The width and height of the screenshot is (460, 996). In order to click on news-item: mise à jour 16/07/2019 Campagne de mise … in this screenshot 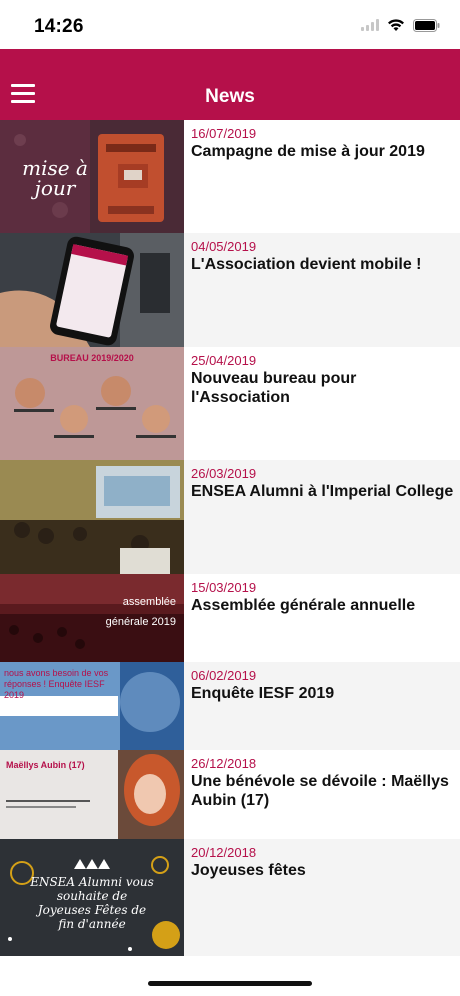, I will do `click(230, 176)`.